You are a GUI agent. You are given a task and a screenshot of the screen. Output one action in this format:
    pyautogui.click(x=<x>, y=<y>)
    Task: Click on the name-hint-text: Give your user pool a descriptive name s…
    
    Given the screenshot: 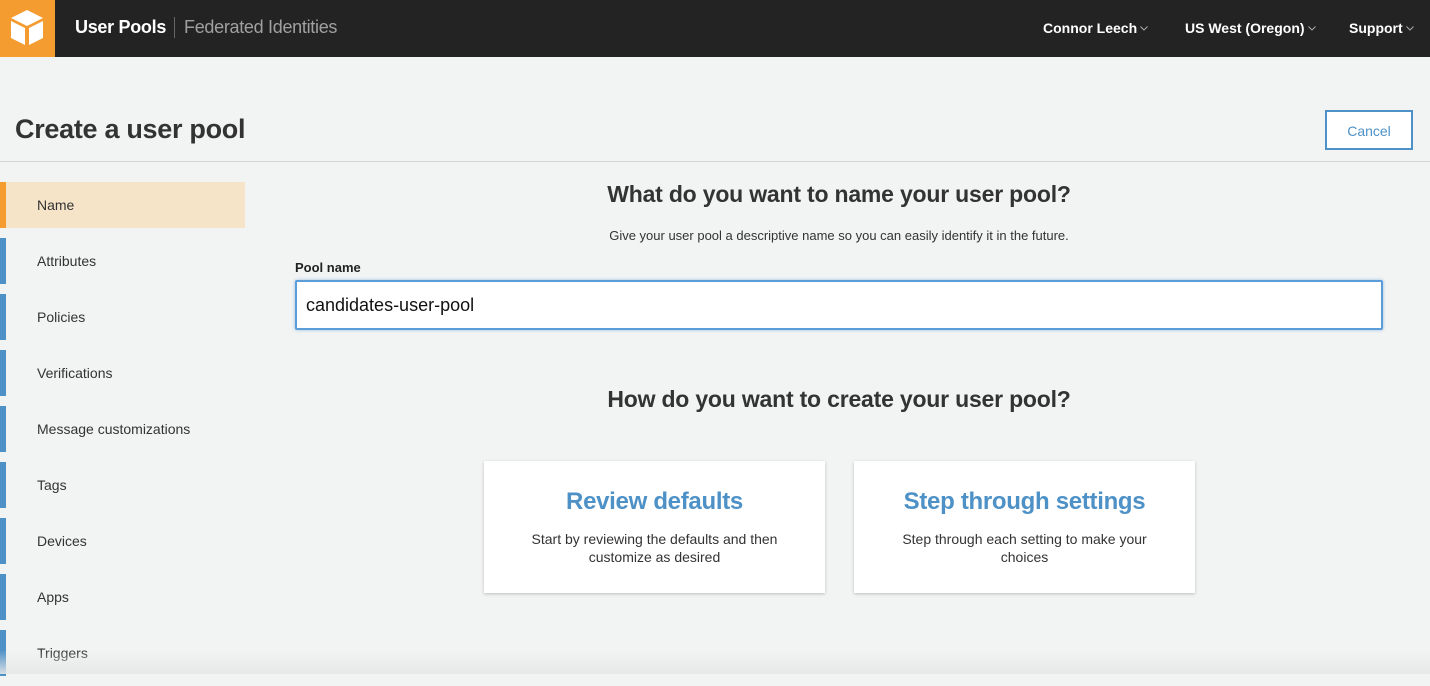 What is the action you would take?
    pyautogui.click(x=839, y=235)
    